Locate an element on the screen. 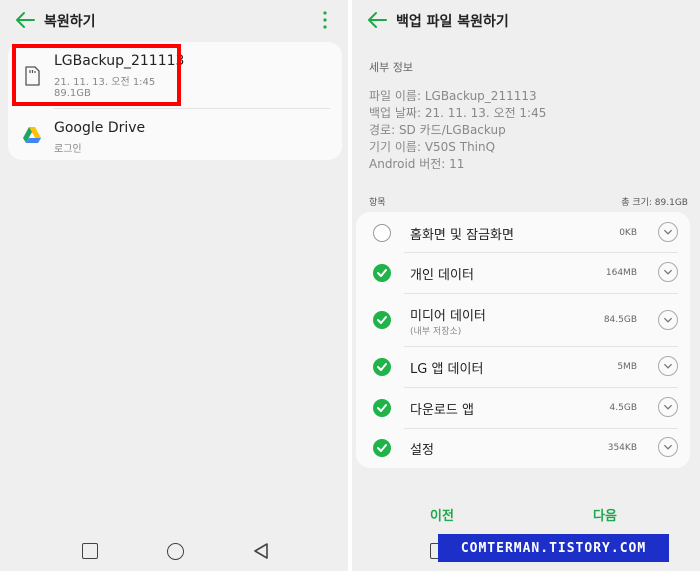 This screenshot has width=700, height=571. list-item-google-drive: Google Drive 로그인 is located at coordinates (175, 135).